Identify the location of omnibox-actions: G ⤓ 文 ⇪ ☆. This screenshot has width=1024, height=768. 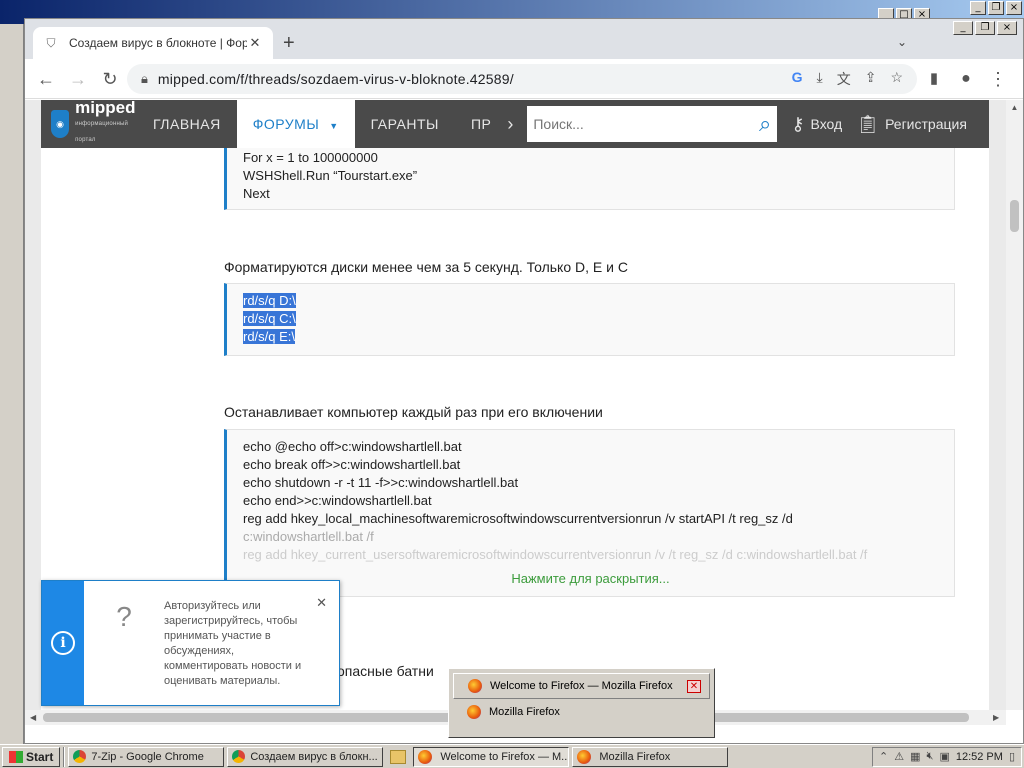
(847, 79).